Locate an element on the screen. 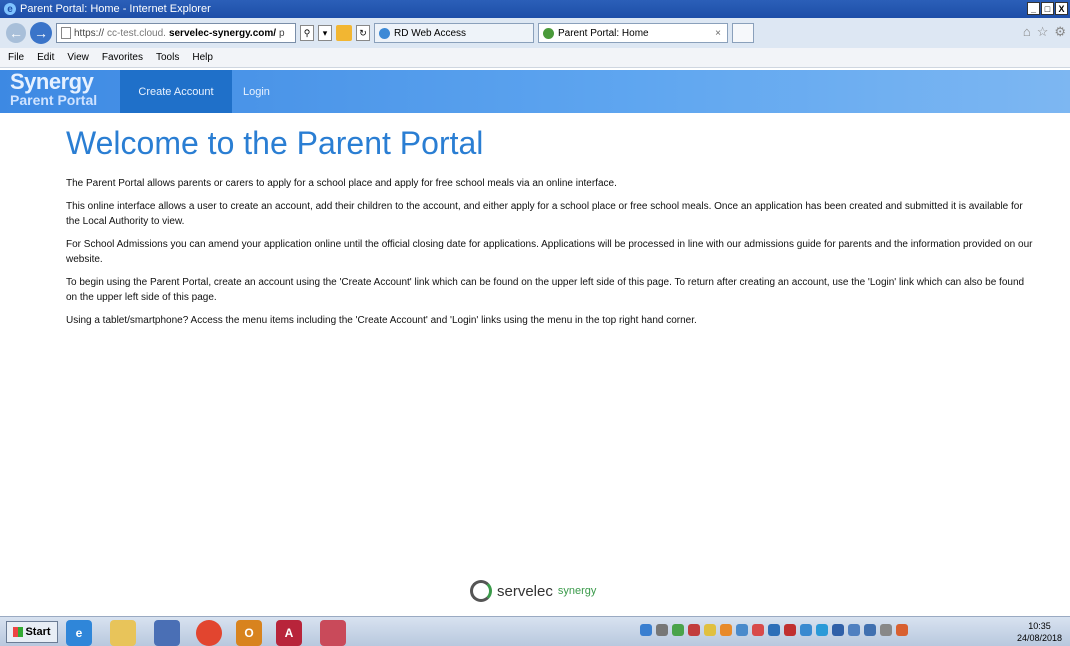  ie-icon: e is located at coordinates (10, 9).